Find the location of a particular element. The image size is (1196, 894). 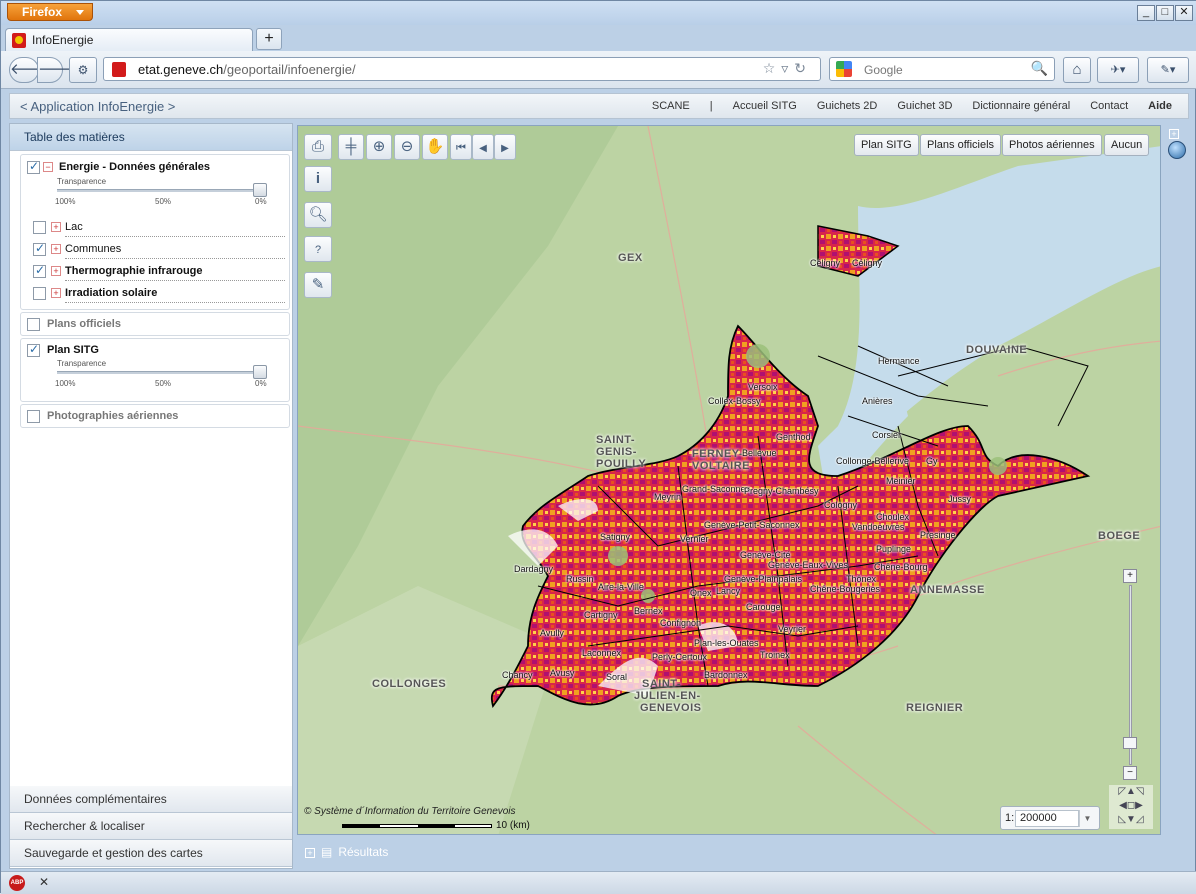

toc-header: Table des matières is located at coordinates (151, 137).